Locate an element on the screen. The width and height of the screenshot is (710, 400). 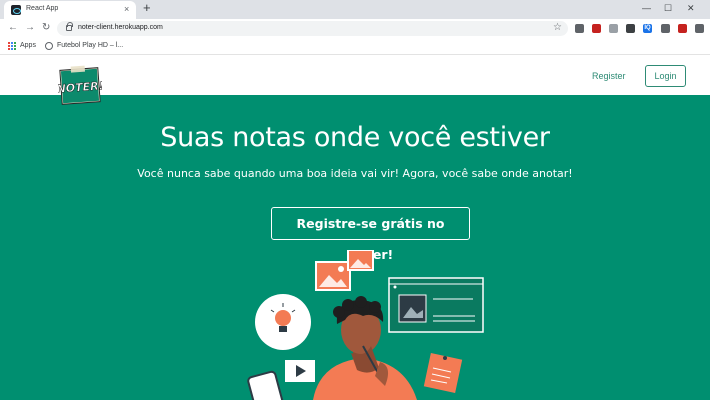
reload-icon: ↻ is located at coordinates (46, 28).